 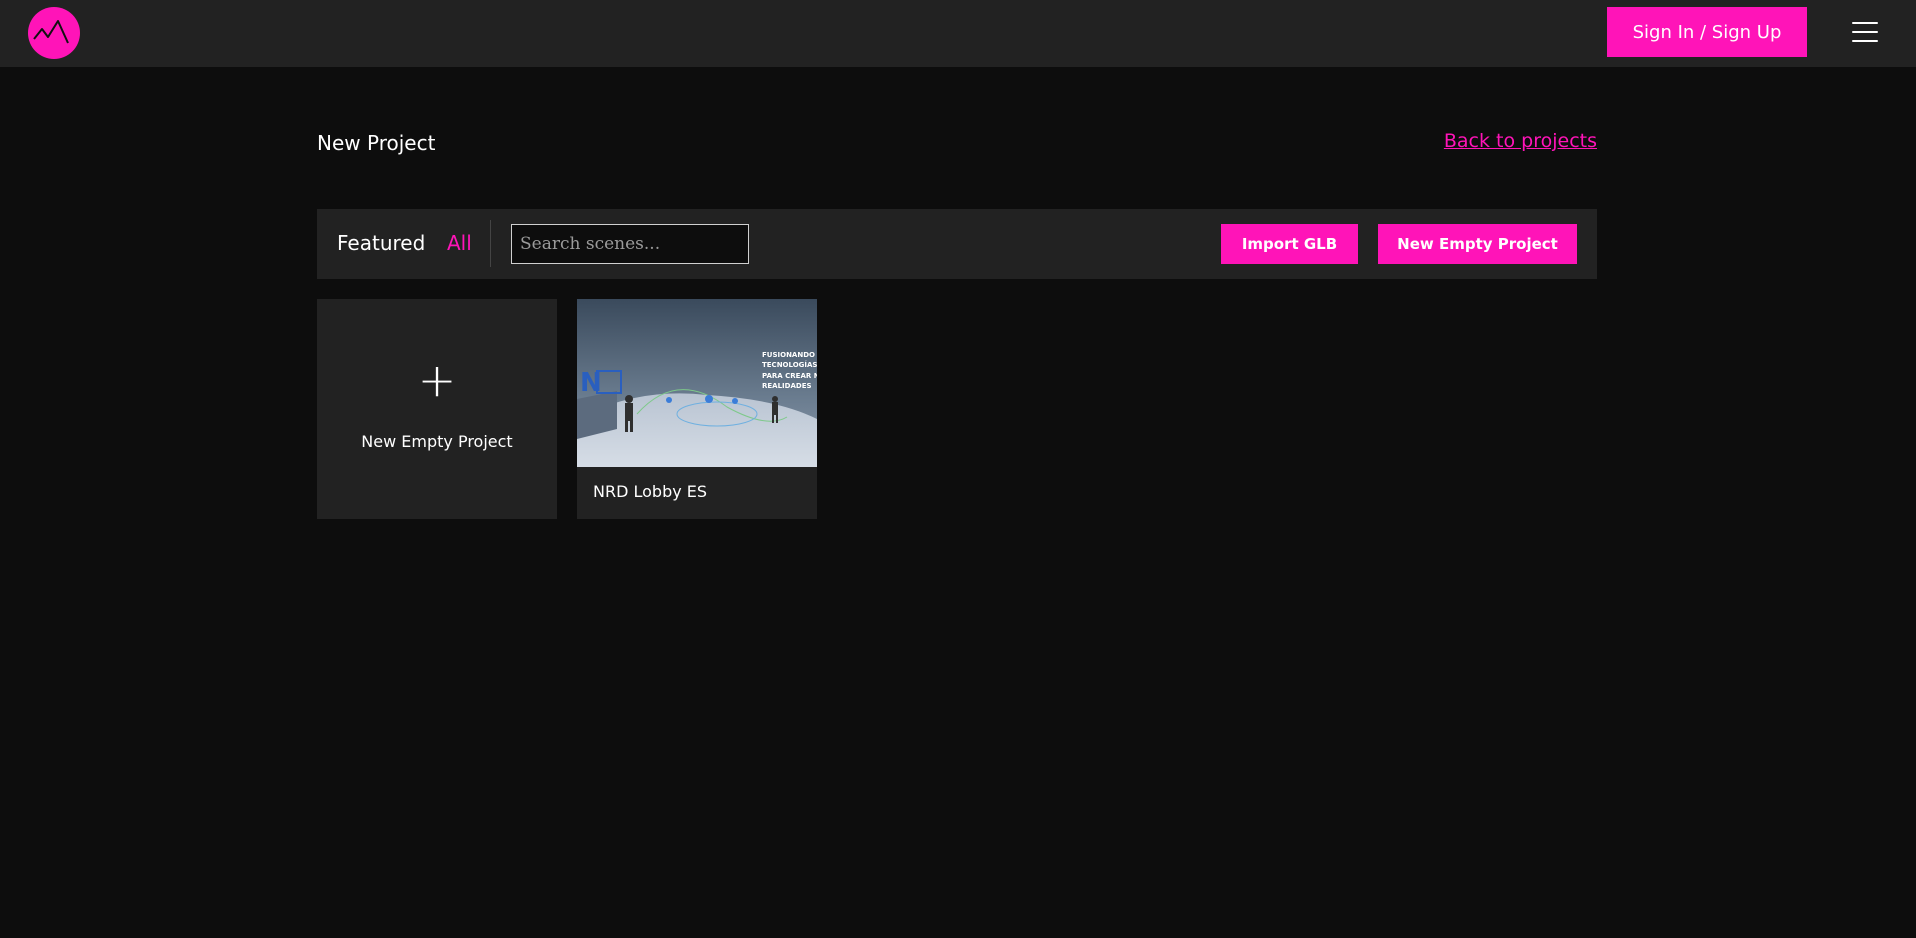 What do you see at coordinates (437, 380) in the screenshot?
I see `plus-icon: +` at bounding box center [437, 380].